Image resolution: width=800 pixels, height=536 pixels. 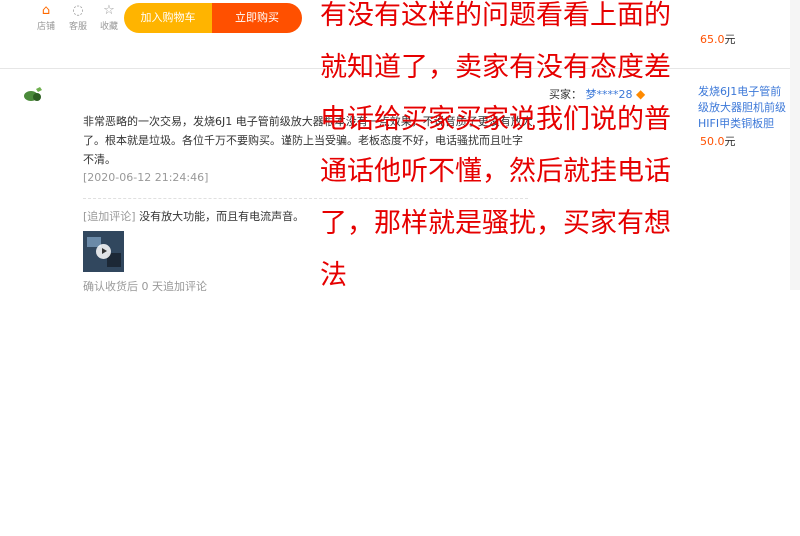 I want to click on append-text: 没有放大功能，而且有电流声音。, so click(x=222, y=216).